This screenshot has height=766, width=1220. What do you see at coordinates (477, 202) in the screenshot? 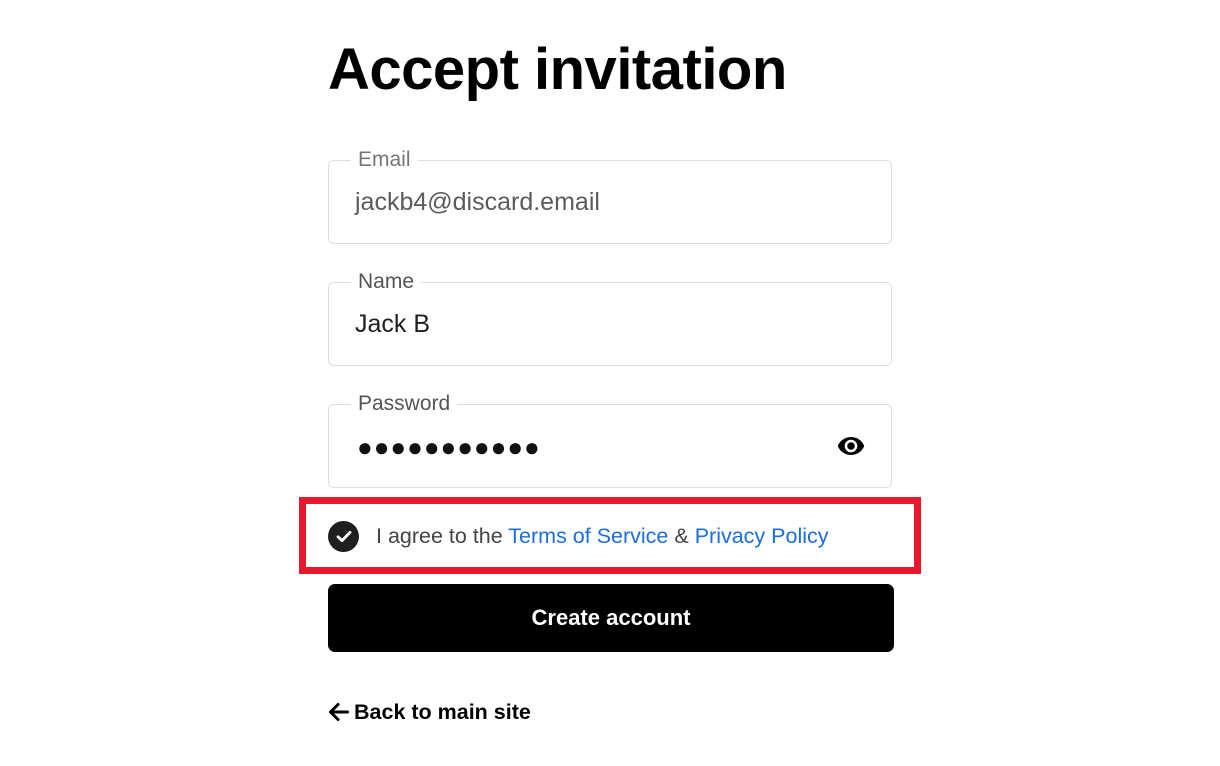
I see `email-value: jackb4@discard.email` at bounding box center [477, 202].